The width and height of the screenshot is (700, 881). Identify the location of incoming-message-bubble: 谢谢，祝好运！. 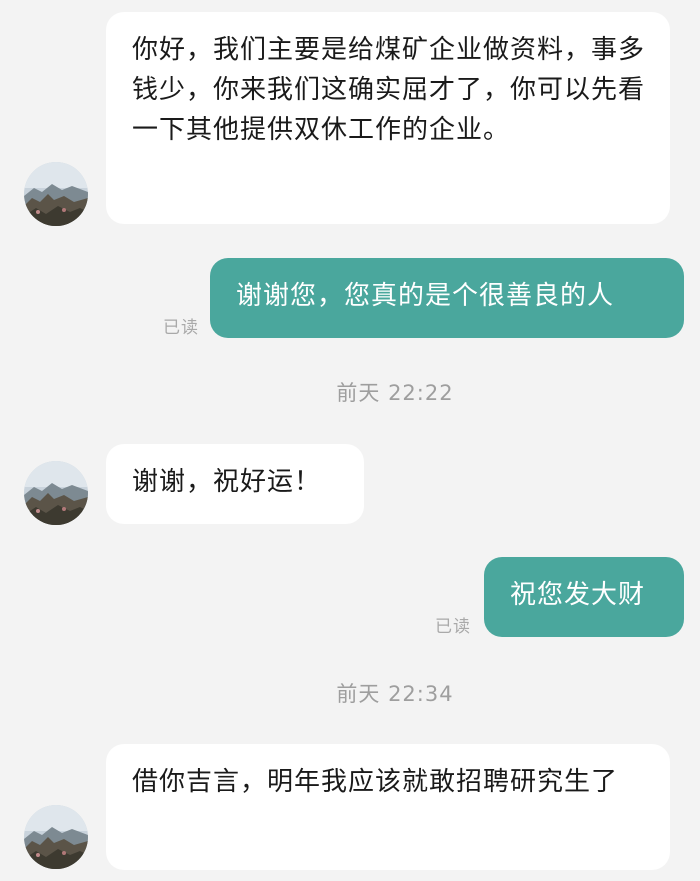
(235, 484).